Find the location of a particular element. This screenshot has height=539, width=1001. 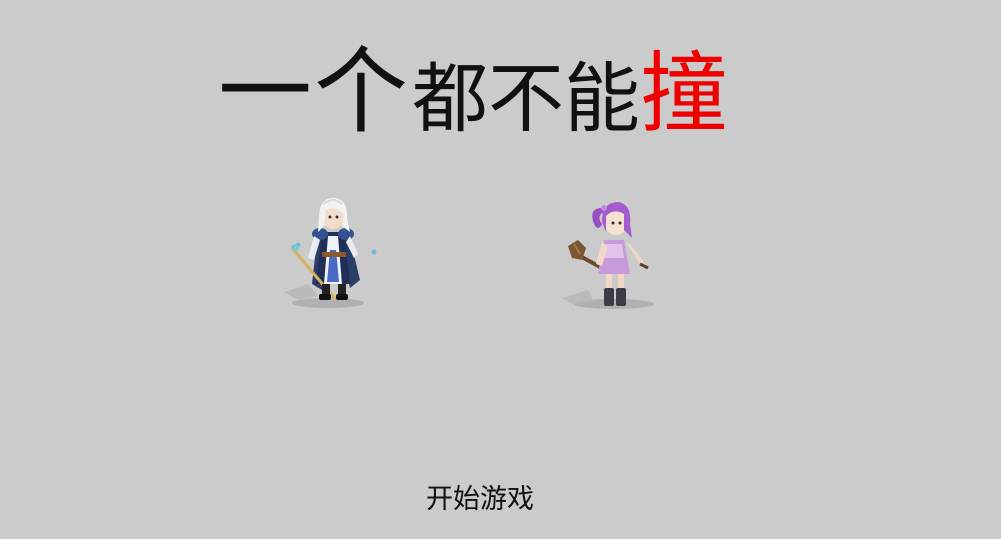

purple-haired-mage-girl-icon is located at coordinates (608, 255).